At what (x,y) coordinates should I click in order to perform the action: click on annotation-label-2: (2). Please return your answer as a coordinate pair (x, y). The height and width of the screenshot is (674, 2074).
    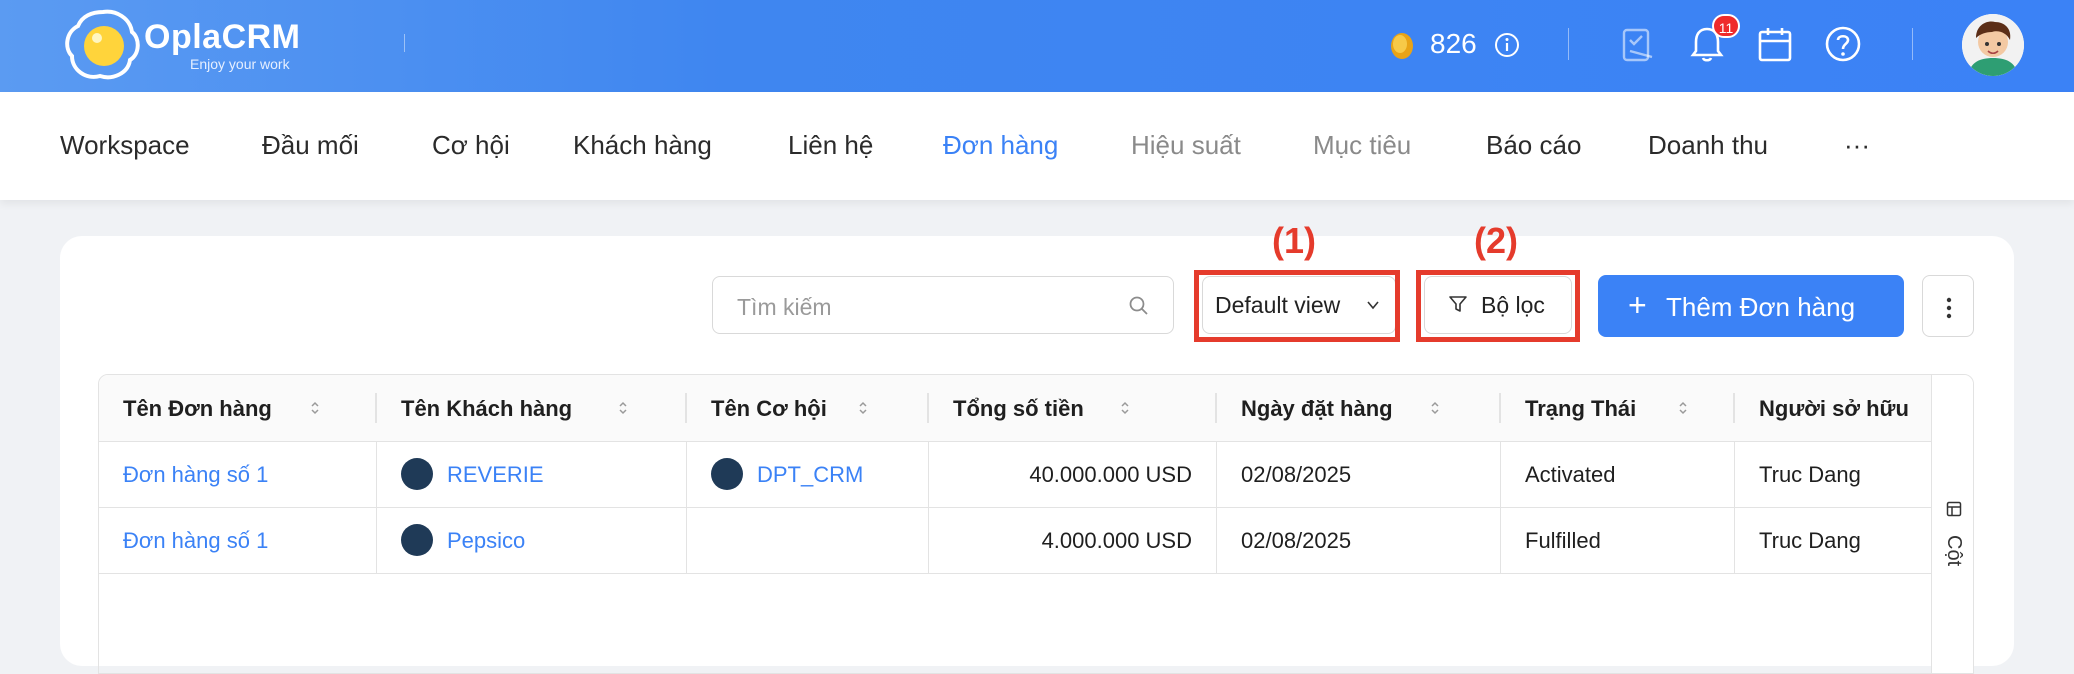
    Looking at the image, I should click on (1496, 240).